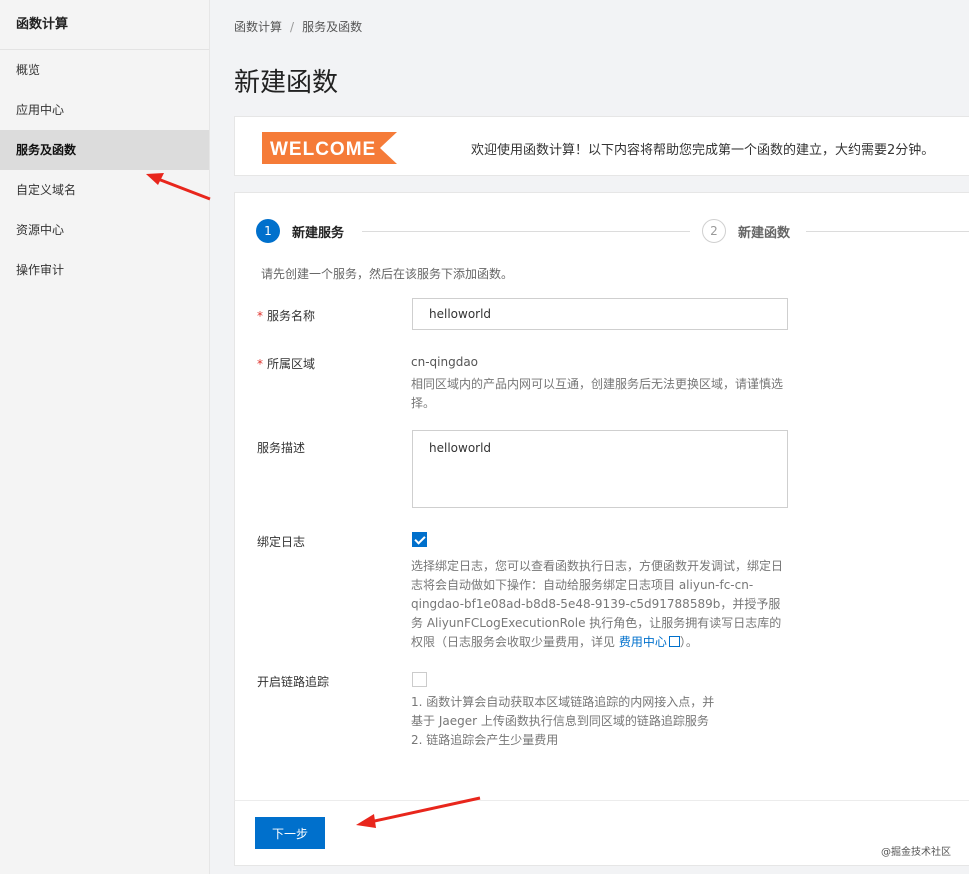 The height and width of the screenshot is (874, 969). What do you see at coordinates (387, 274) in the screenshot?
I see `form-intro: 请先创建一个服务，然后在该服务下添加函数。` at bounding box center [387, 274].